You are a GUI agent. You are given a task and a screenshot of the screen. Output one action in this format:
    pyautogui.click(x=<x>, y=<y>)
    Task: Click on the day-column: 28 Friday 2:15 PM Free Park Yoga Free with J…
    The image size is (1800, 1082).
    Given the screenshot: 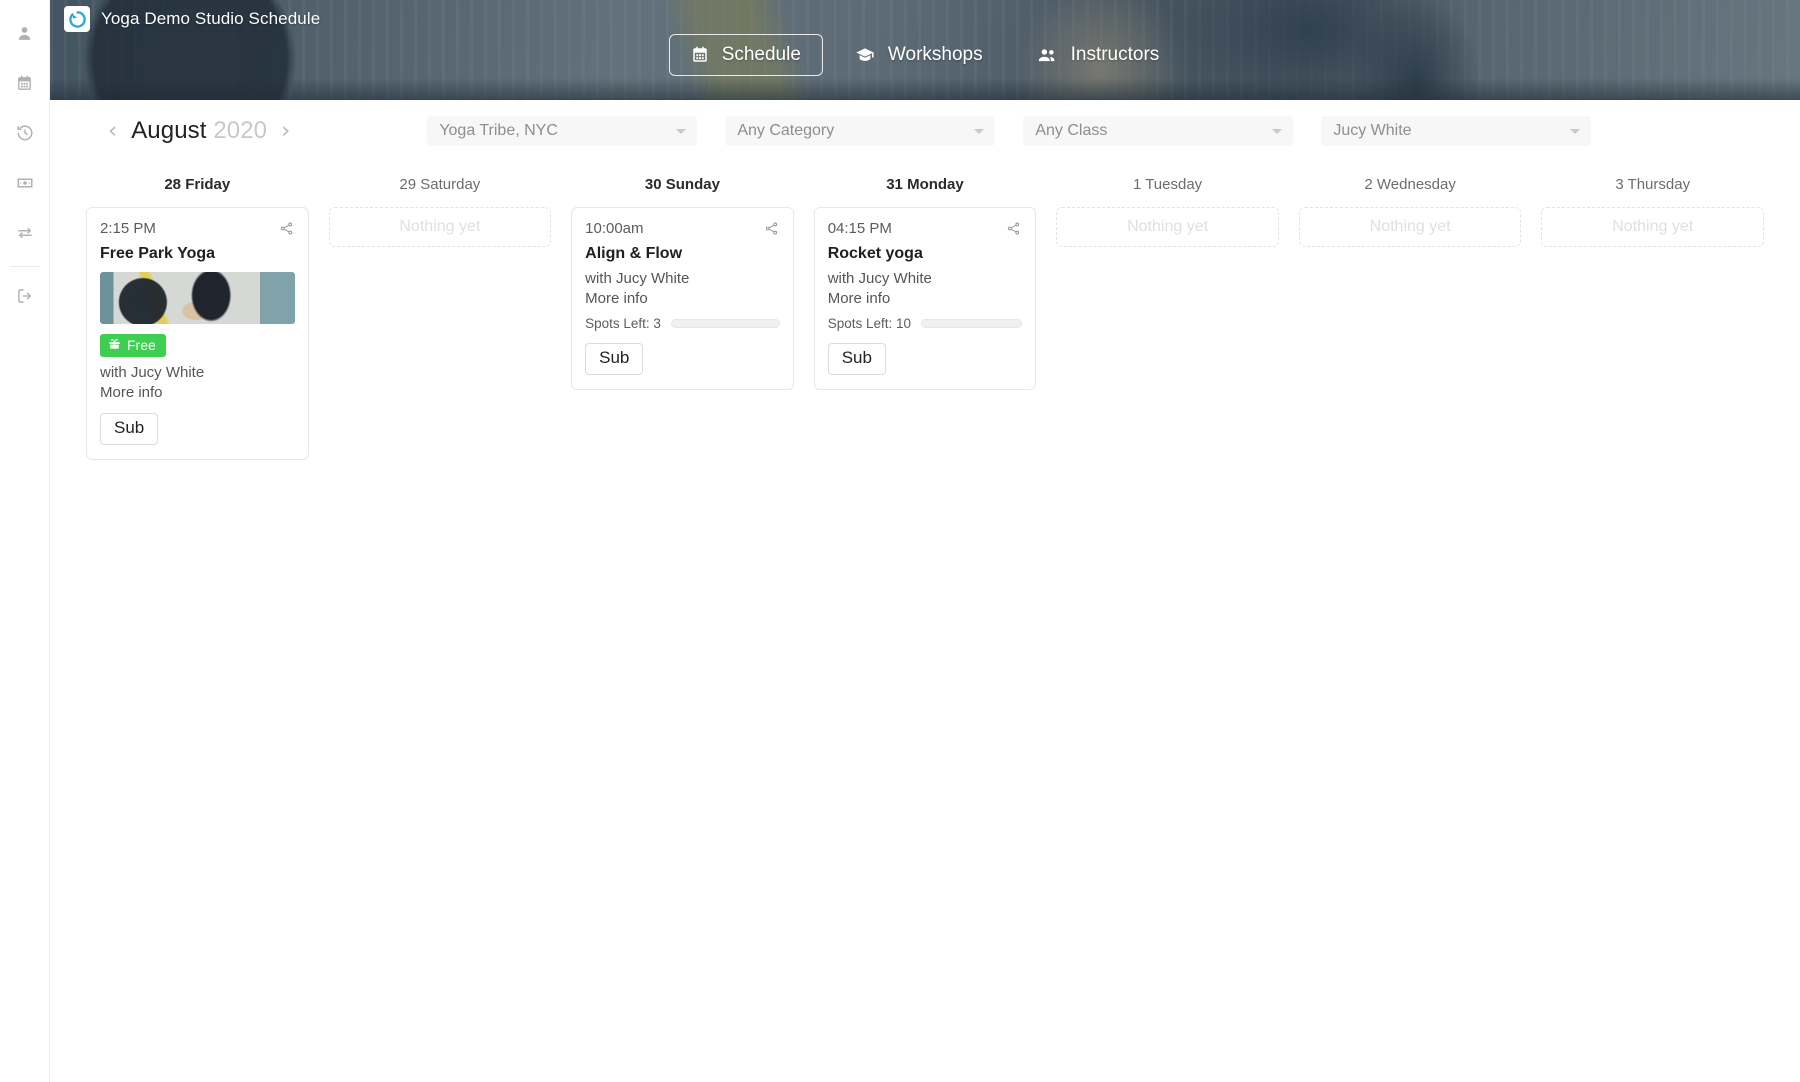 What is the action you would take?
    pyautogui.click(x=197, y=318)
    